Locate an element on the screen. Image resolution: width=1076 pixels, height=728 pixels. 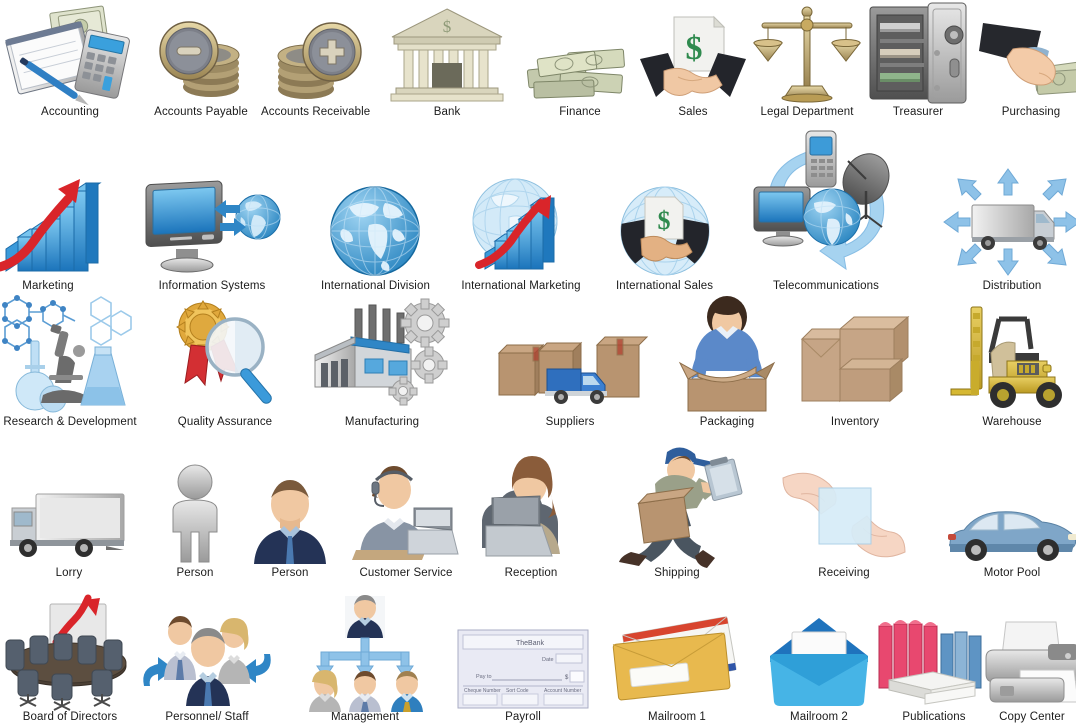
microscope-flasks-icon is located at coordinates (72, 354).